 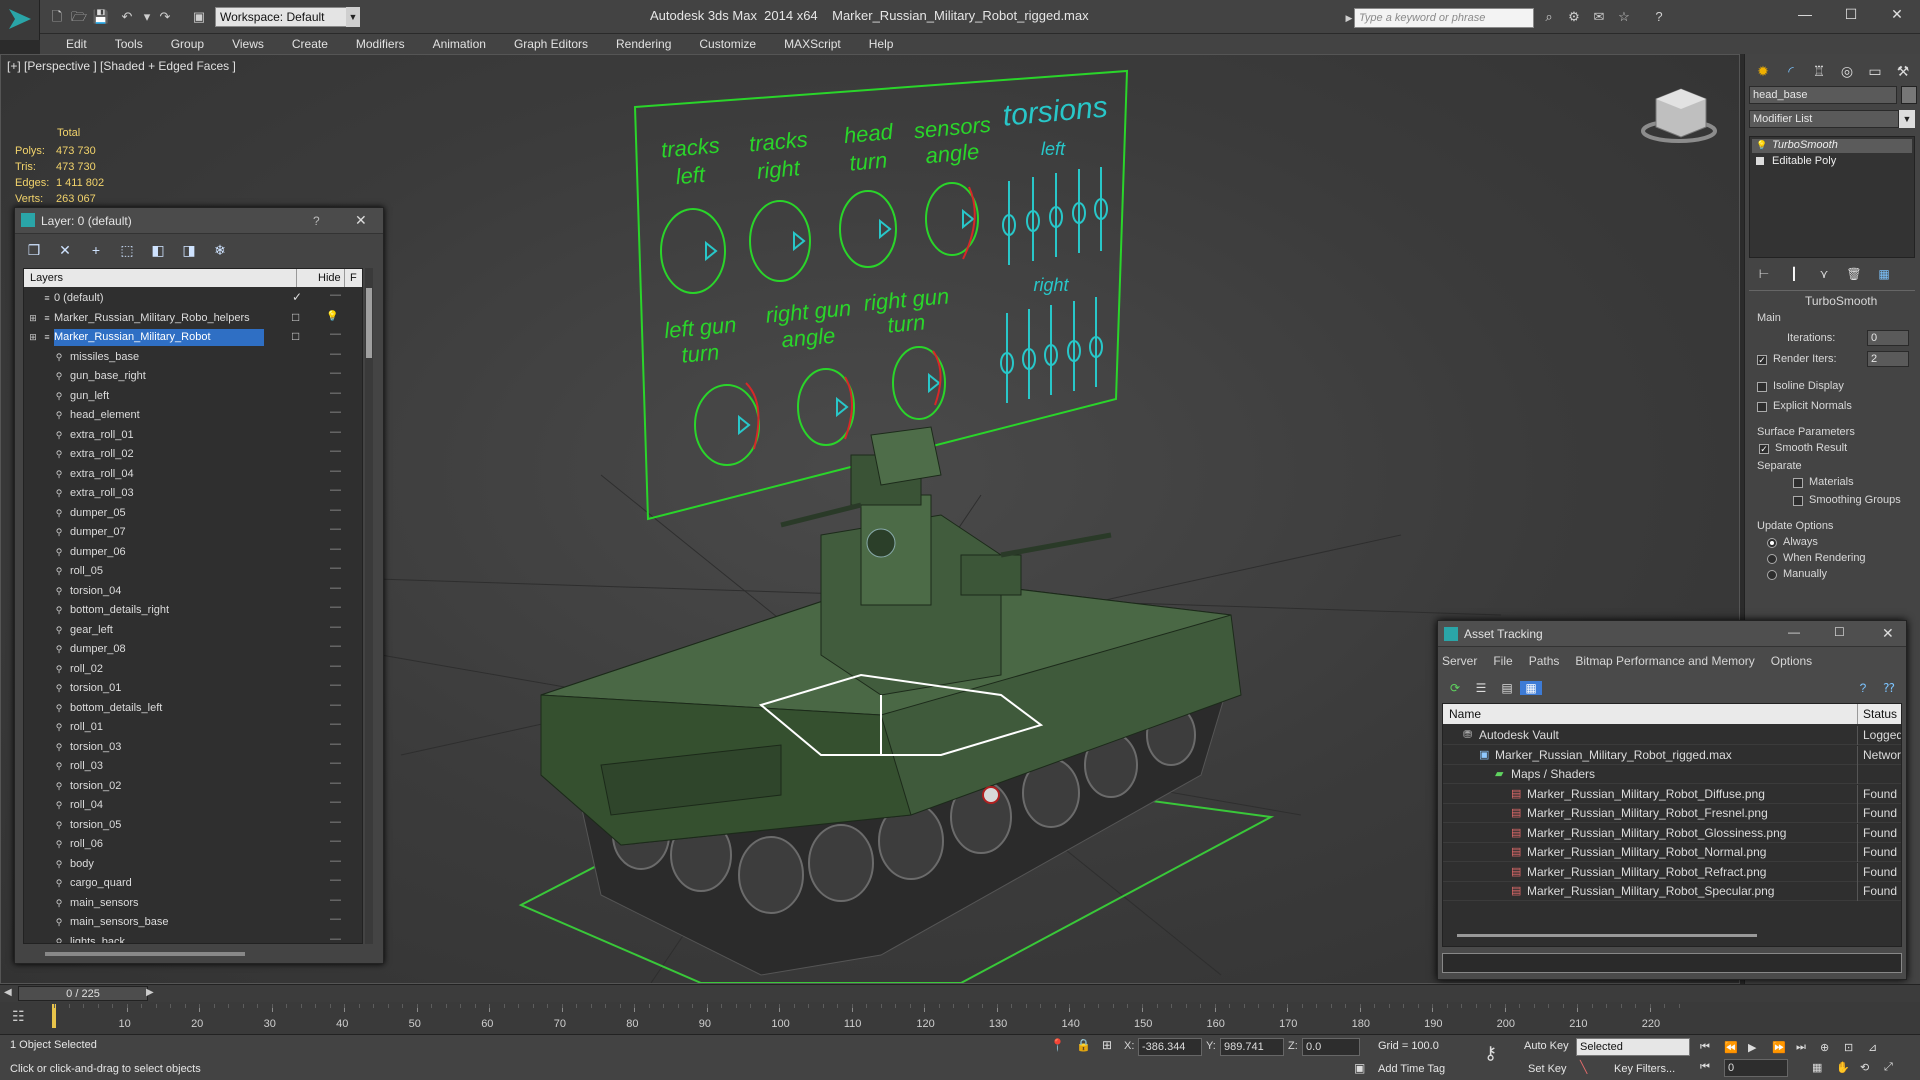 I want to click on menu-modifiers: Modifiers, so click(x=380, y=44).